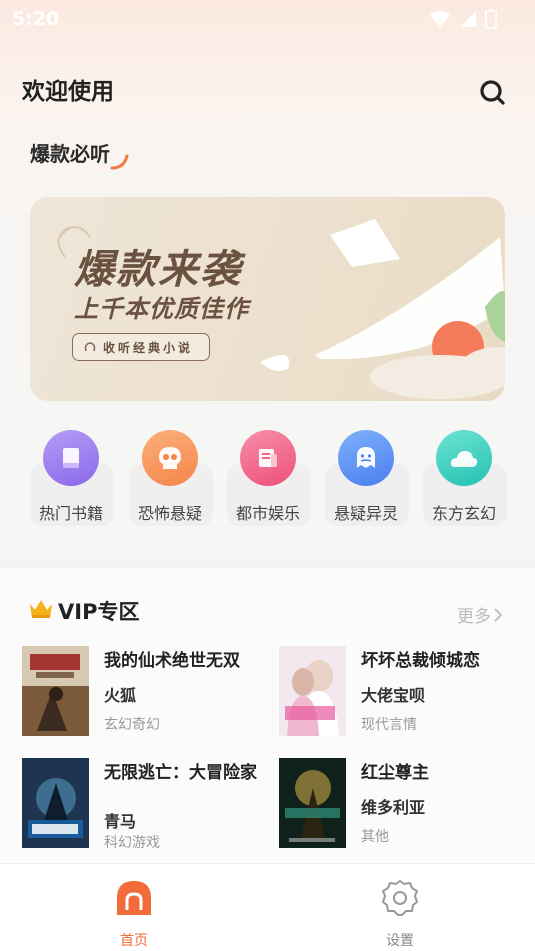 The image size is (535, 951). What do you see at coordinates (400, 941) in the screenshot?
I see `nav-label-settings: 设置` at bounding box center [400, 941].